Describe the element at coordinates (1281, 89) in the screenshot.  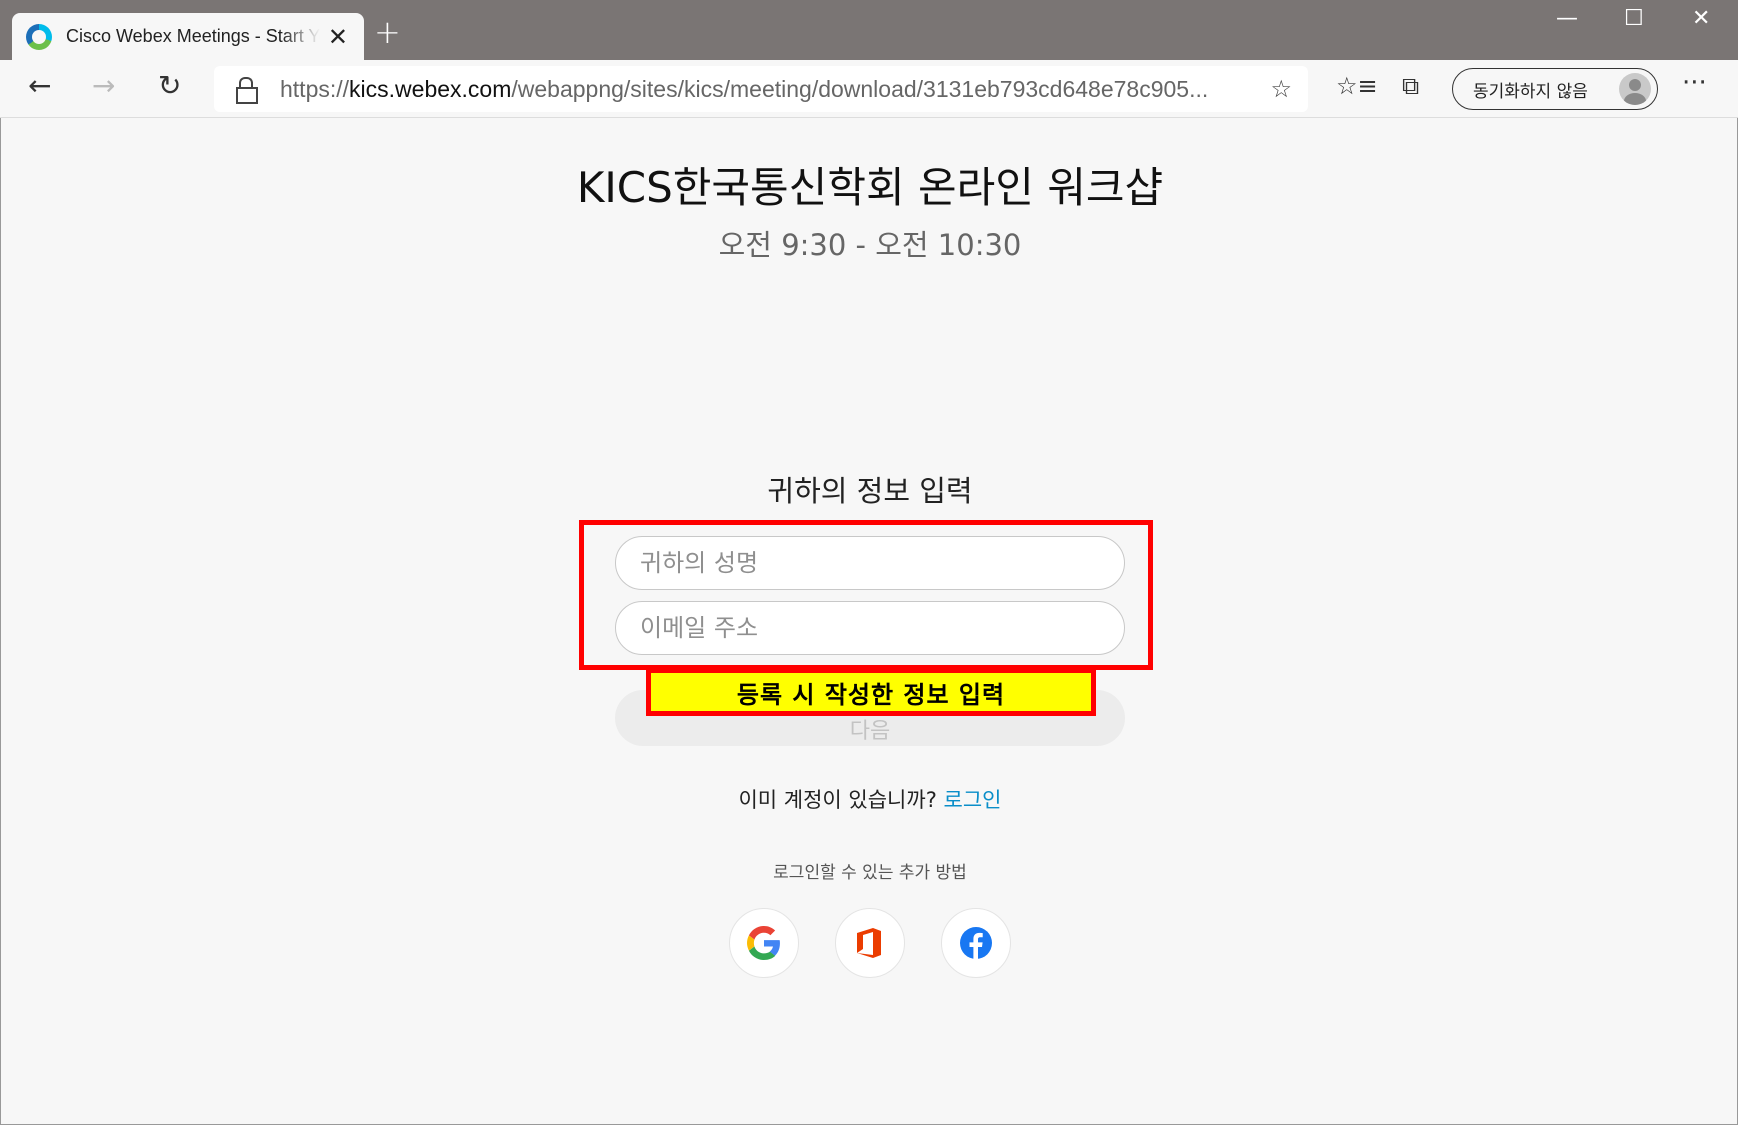
I see `star-icon: ☆` at that location.